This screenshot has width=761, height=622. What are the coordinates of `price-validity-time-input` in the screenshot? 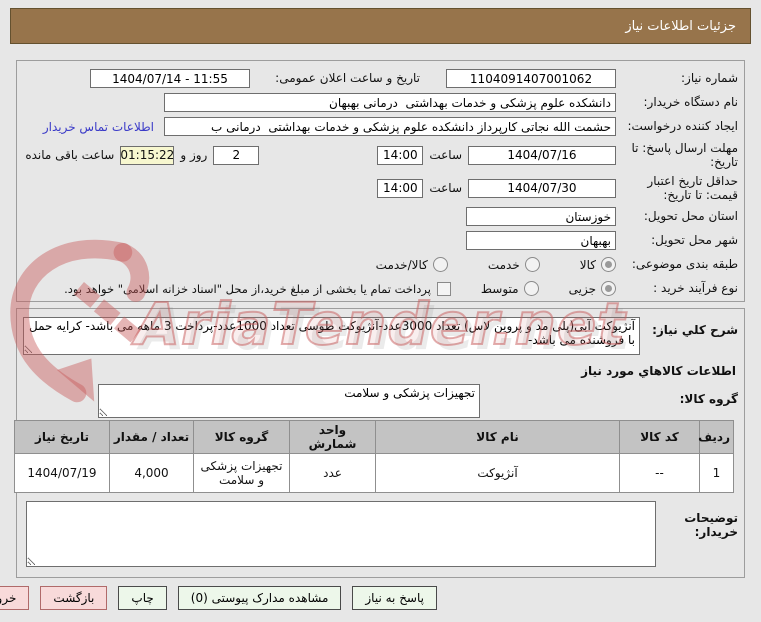 It's located at (400, 188).